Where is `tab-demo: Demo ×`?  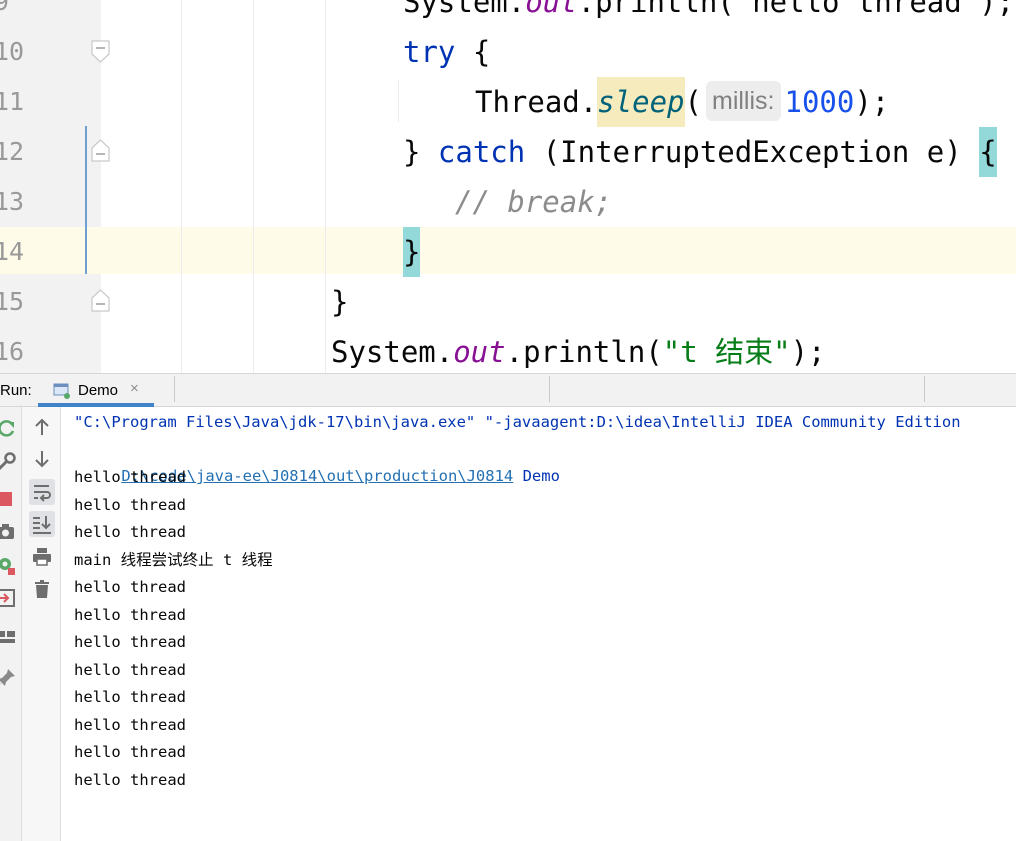
tab-demo: Demo × is located at coordinates (96, 390).